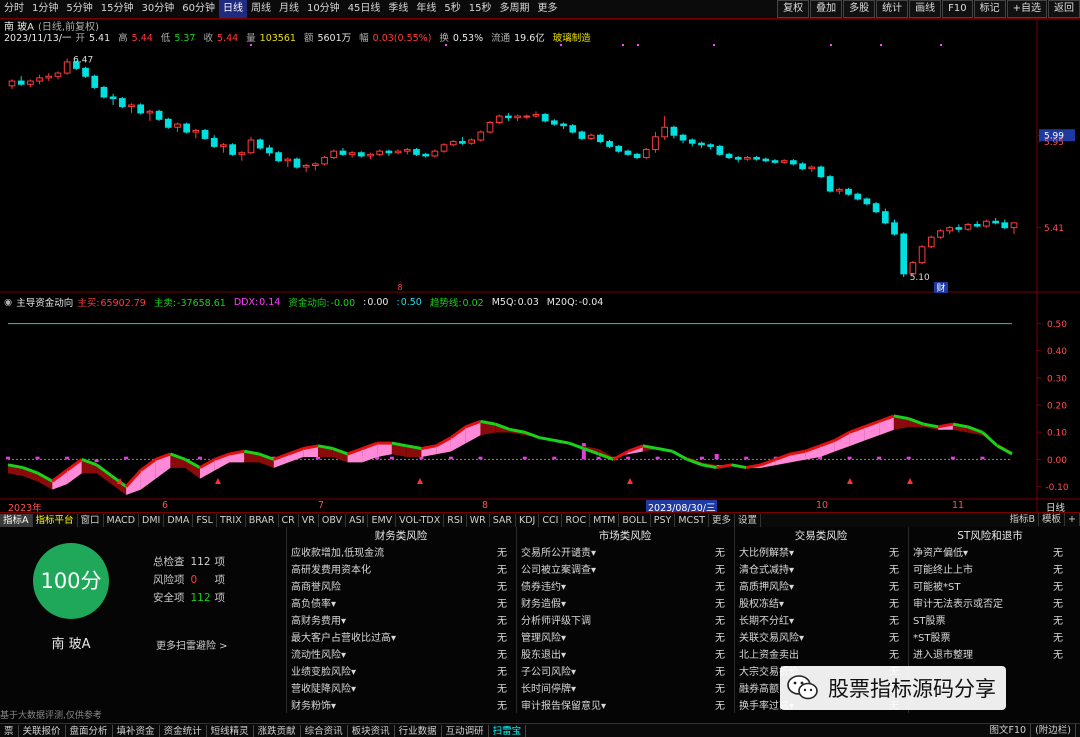 The image size is (1080, 737). What do you see at coordinates (401, 604) in the screenshot?
I see `risk-item: 高负债率▾ 无` at bounding box center [401, 604].